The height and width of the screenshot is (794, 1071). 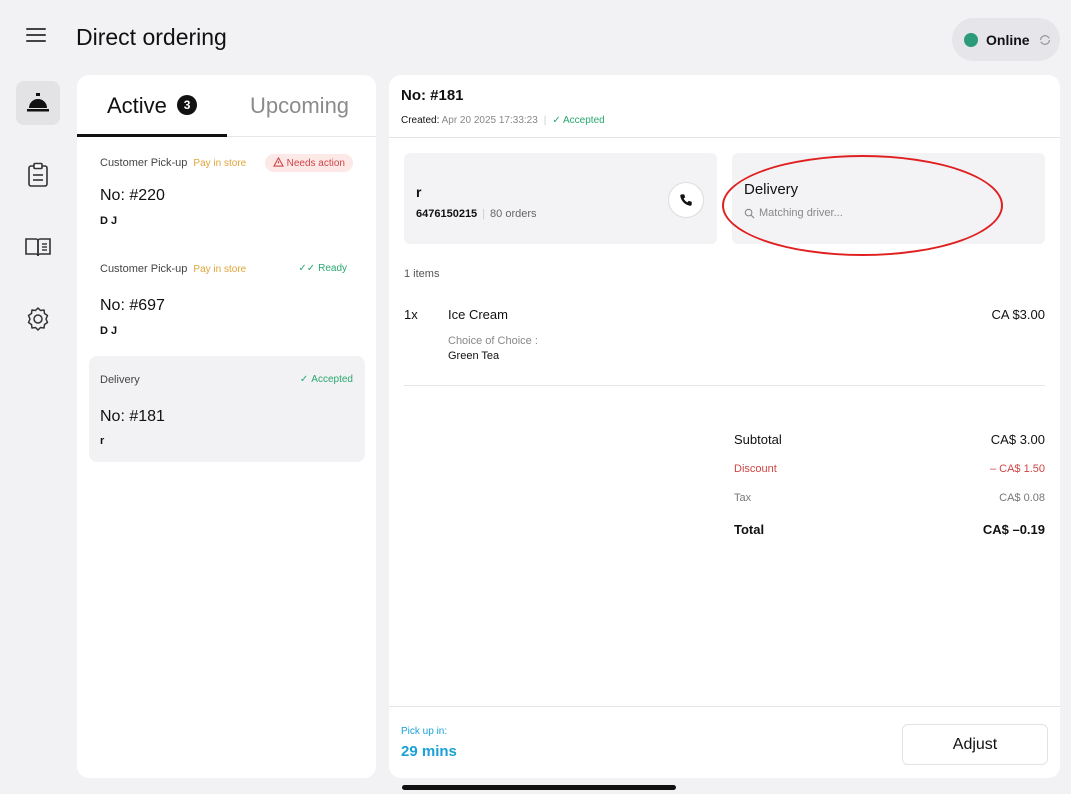 I want to click on order-card-181: Delivery ✓ Accepted No: #181 r, so click(x=227, y=409).